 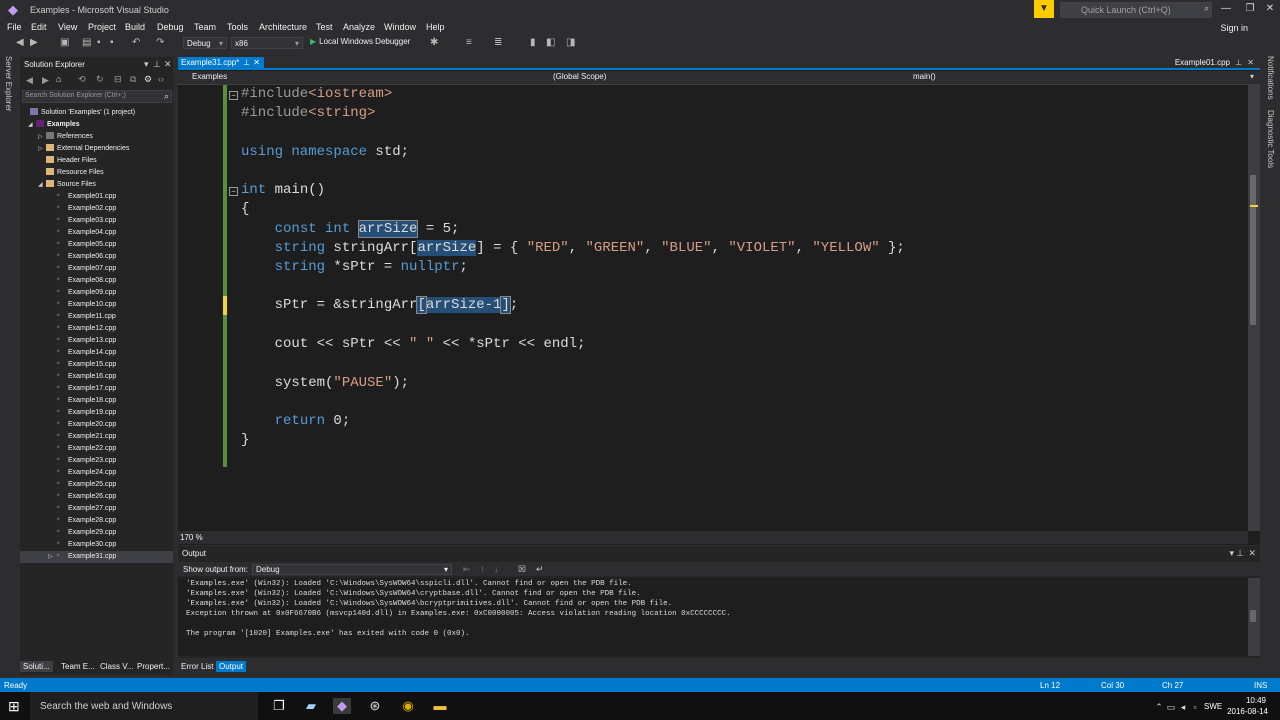 What do you see at coordinates (1247, 711) in the screenshot?
I see `clock-date: 2016-08-14` at bounding box center [1247, 711].